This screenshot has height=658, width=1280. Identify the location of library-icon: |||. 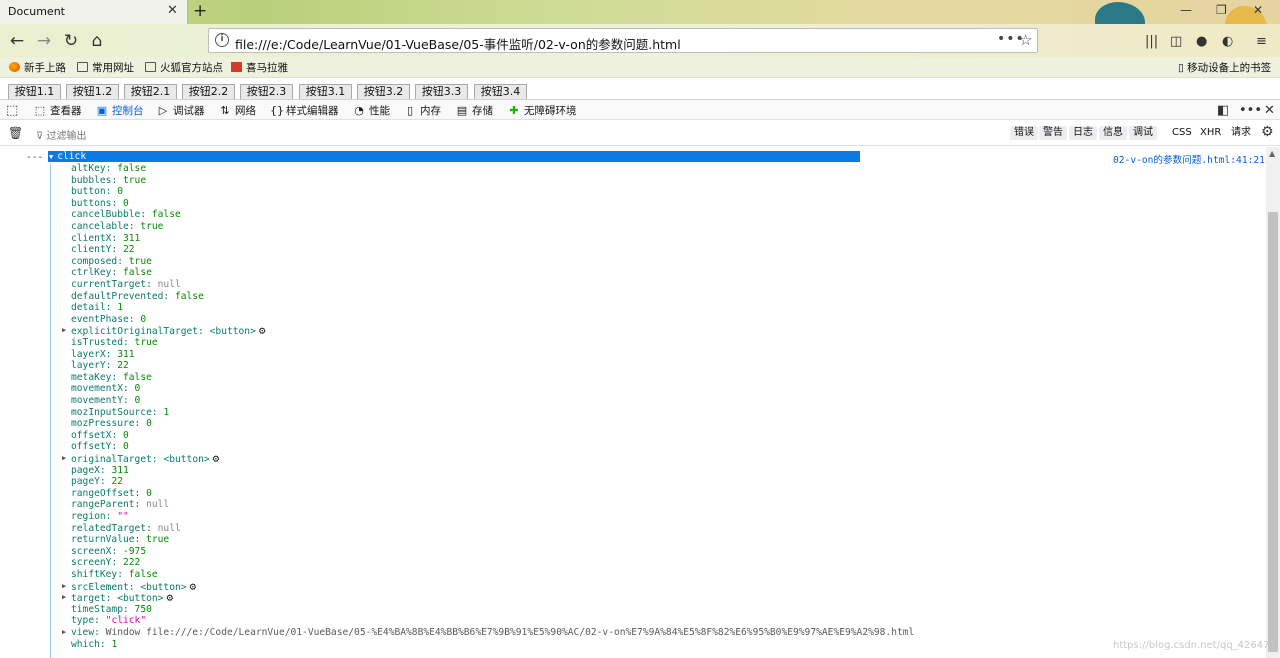
(1151, 41).